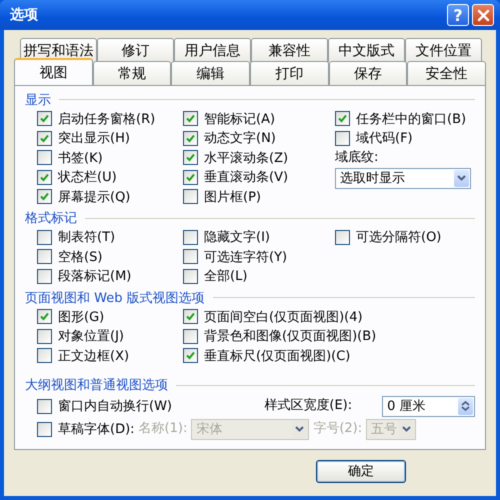 The height and width of the screenshot is (500, 500). What do you see at coordinates (80, 257) in the screenshot?
I see `checkbox-label: 空格(S)` at bounding box center [80, 257].